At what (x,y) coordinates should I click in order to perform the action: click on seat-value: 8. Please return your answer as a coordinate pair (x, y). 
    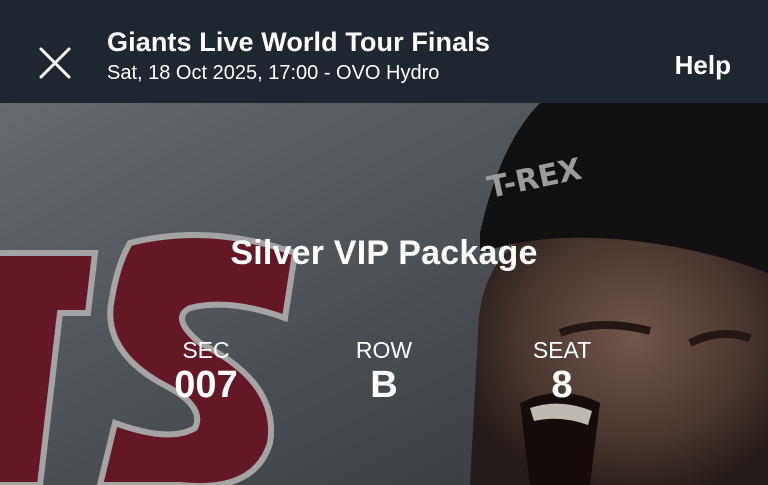
    Looking at the image, I should click on (562, 385).